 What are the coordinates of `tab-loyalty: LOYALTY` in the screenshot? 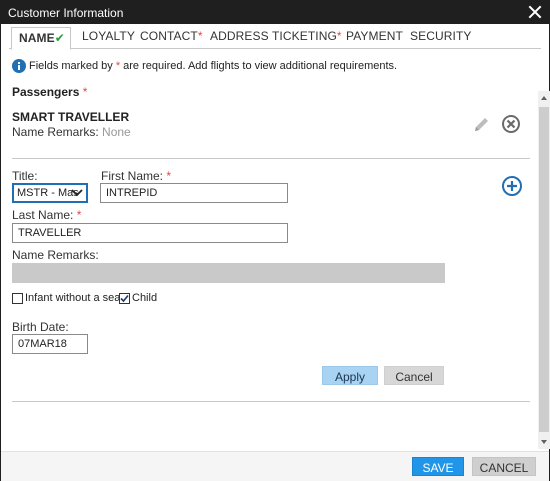 It's located at (108, 39).